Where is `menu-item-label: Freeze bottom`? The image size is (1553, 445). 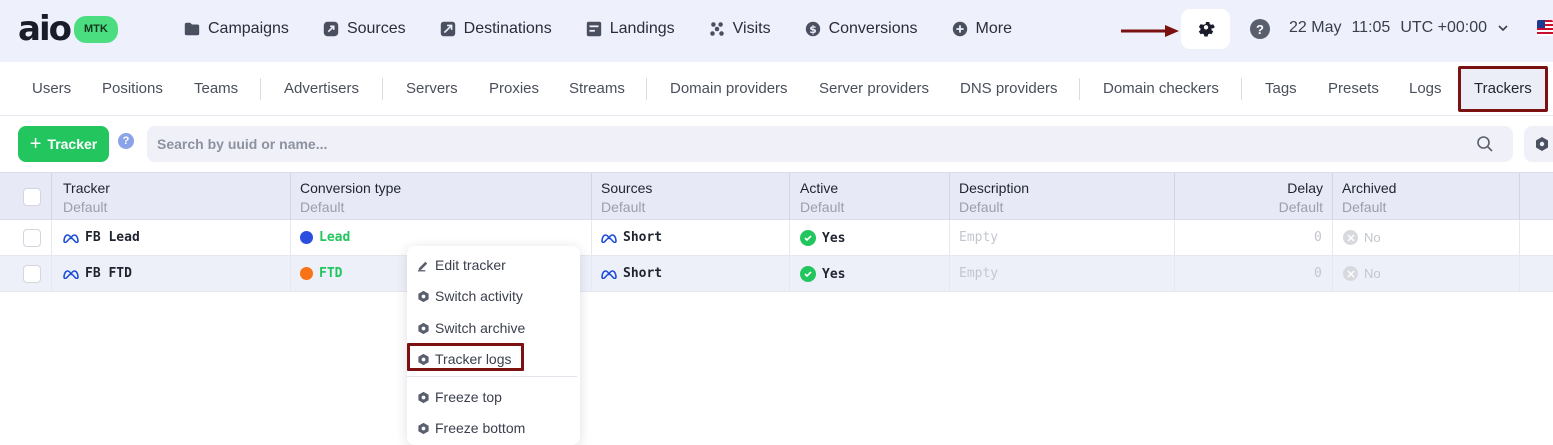 menu-item-label: Freeze bottom is located at coordinates (480, 428).